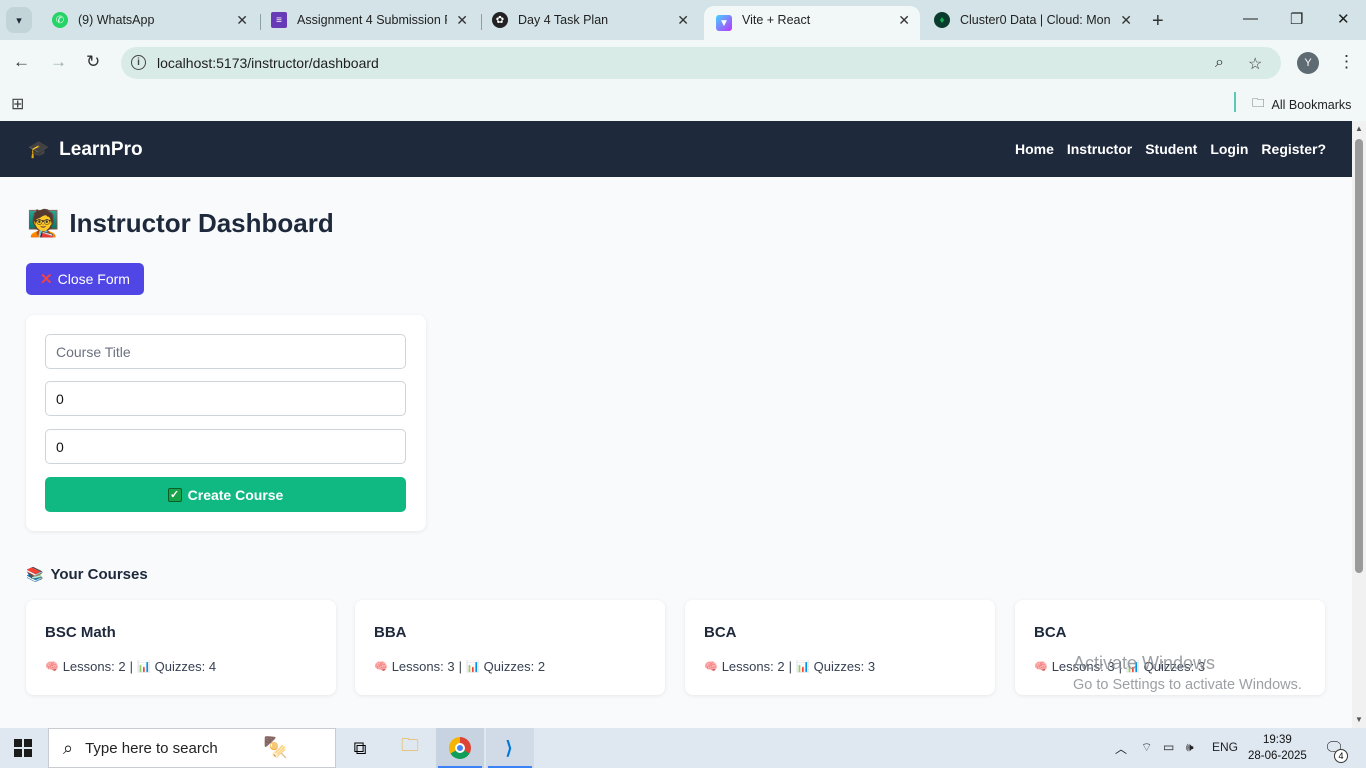 This screenshot has width=1366, height=768. I want to click on tab-task-plan: ✿ Day 4 Task Plan ✕, so click(589, 20).